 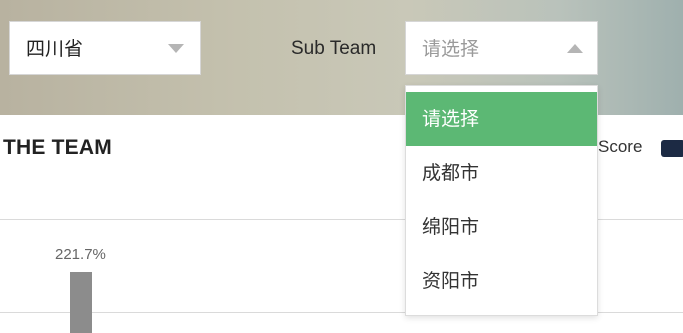 What do you see at coordinates (451, 49) in the screenshot?
I see `subteam-select-placeholder: 请选择` at bounding box center [451, 49].